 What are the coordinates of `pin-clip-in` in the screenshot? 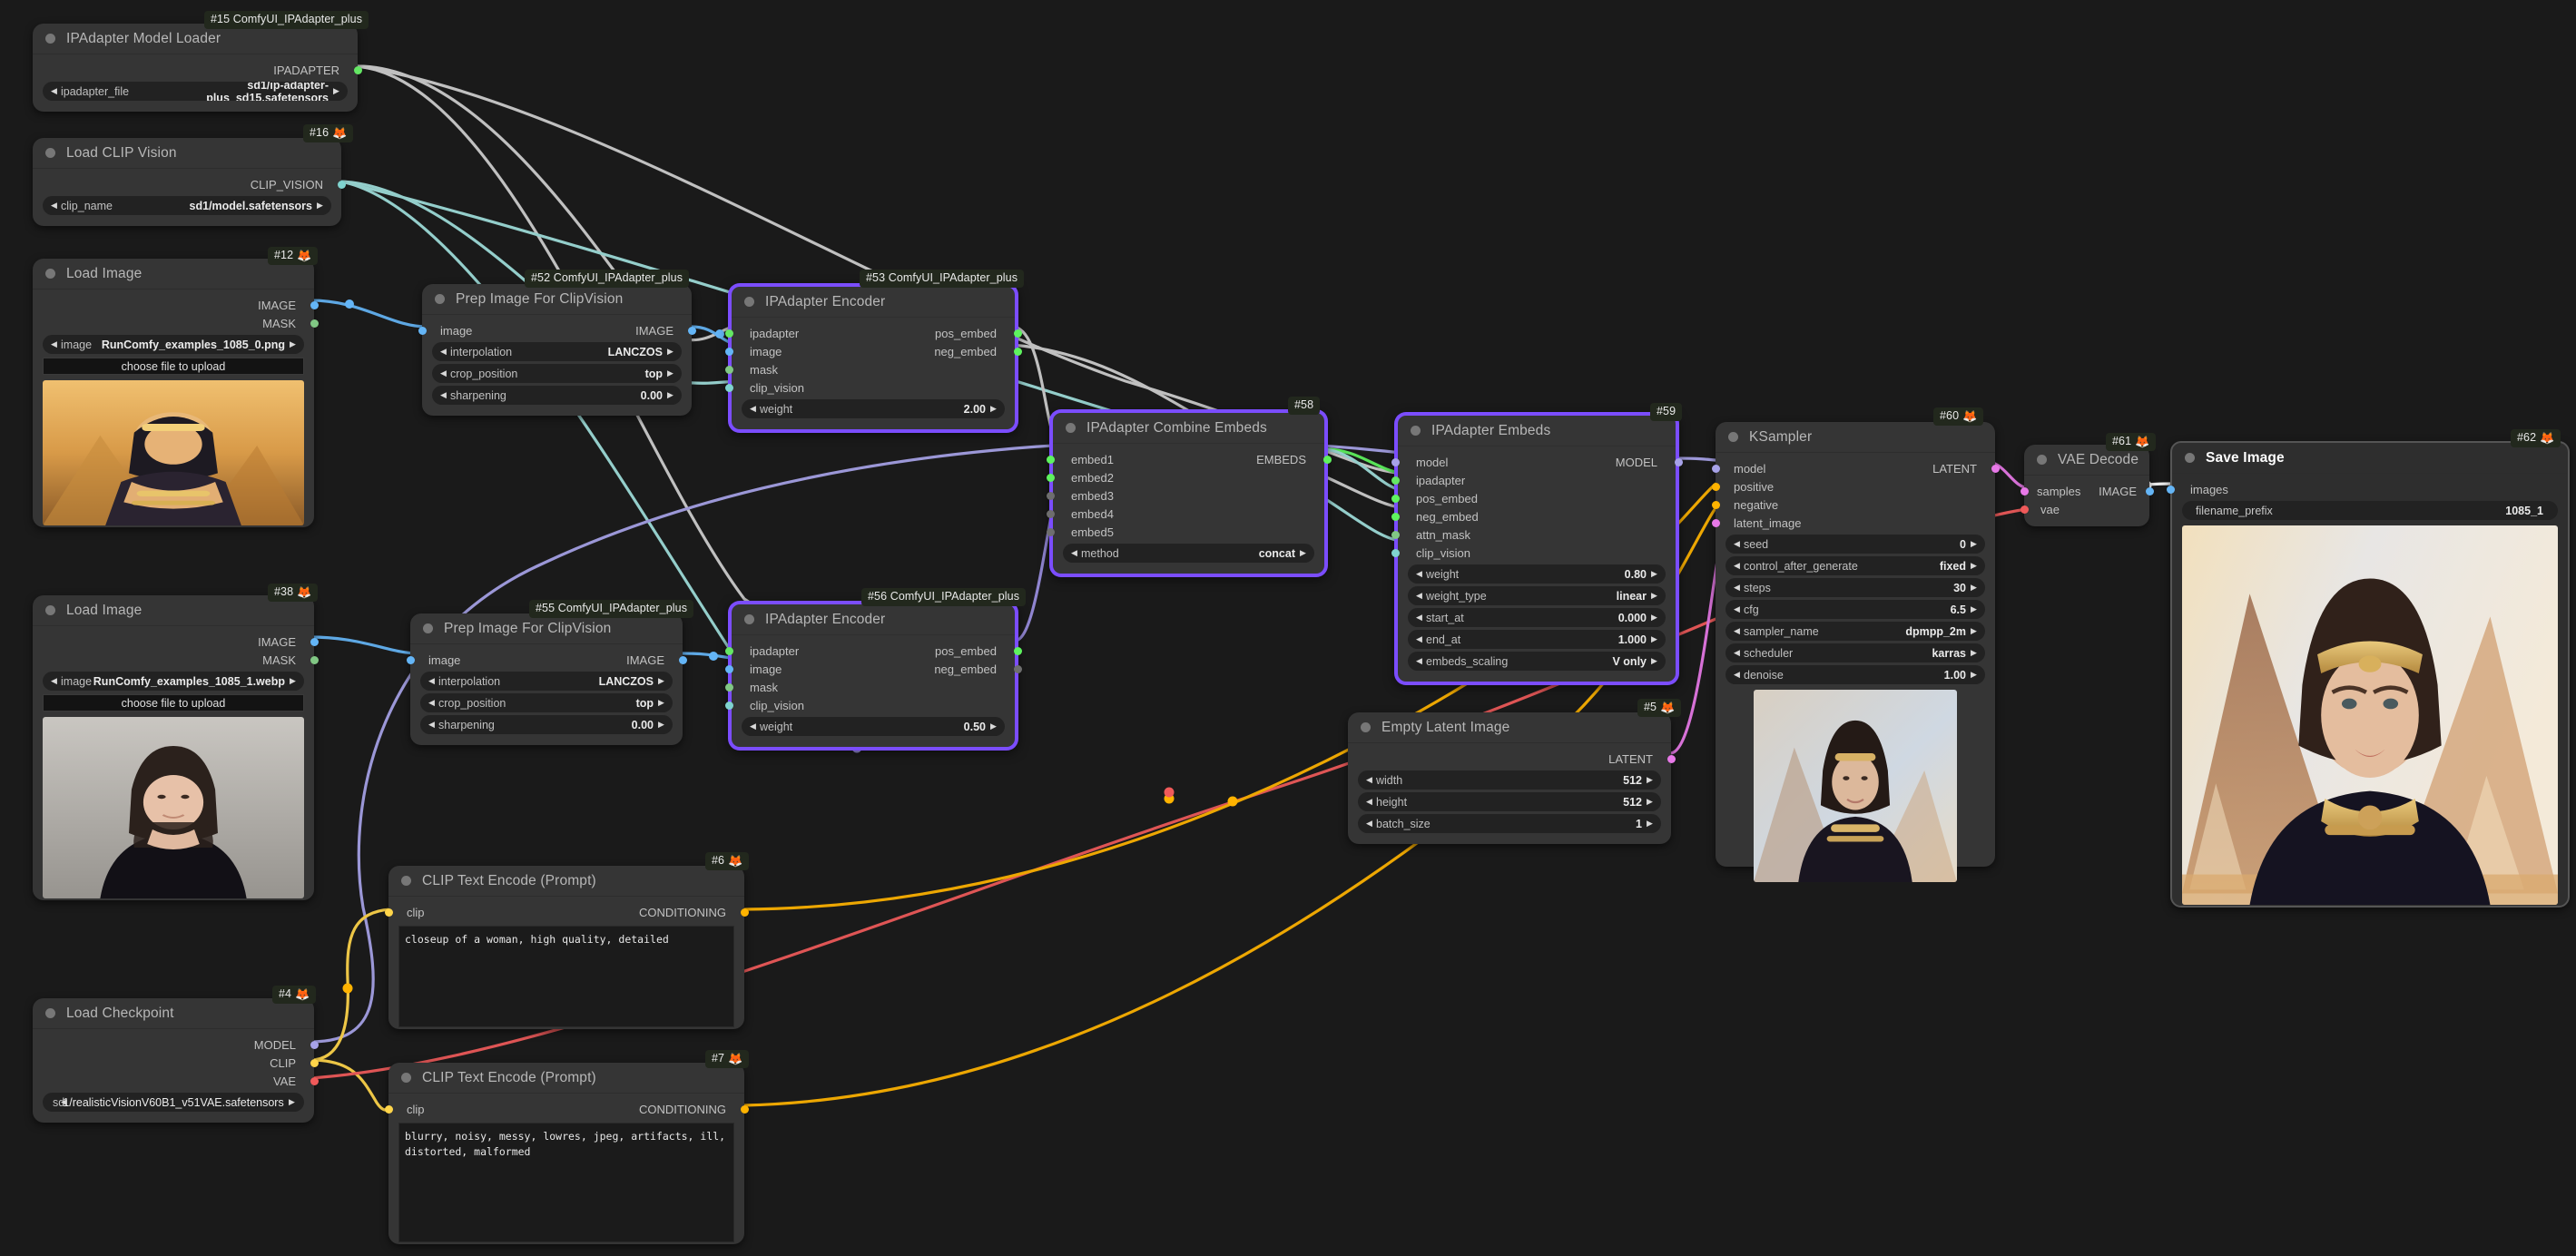 It's located at (388, 913).